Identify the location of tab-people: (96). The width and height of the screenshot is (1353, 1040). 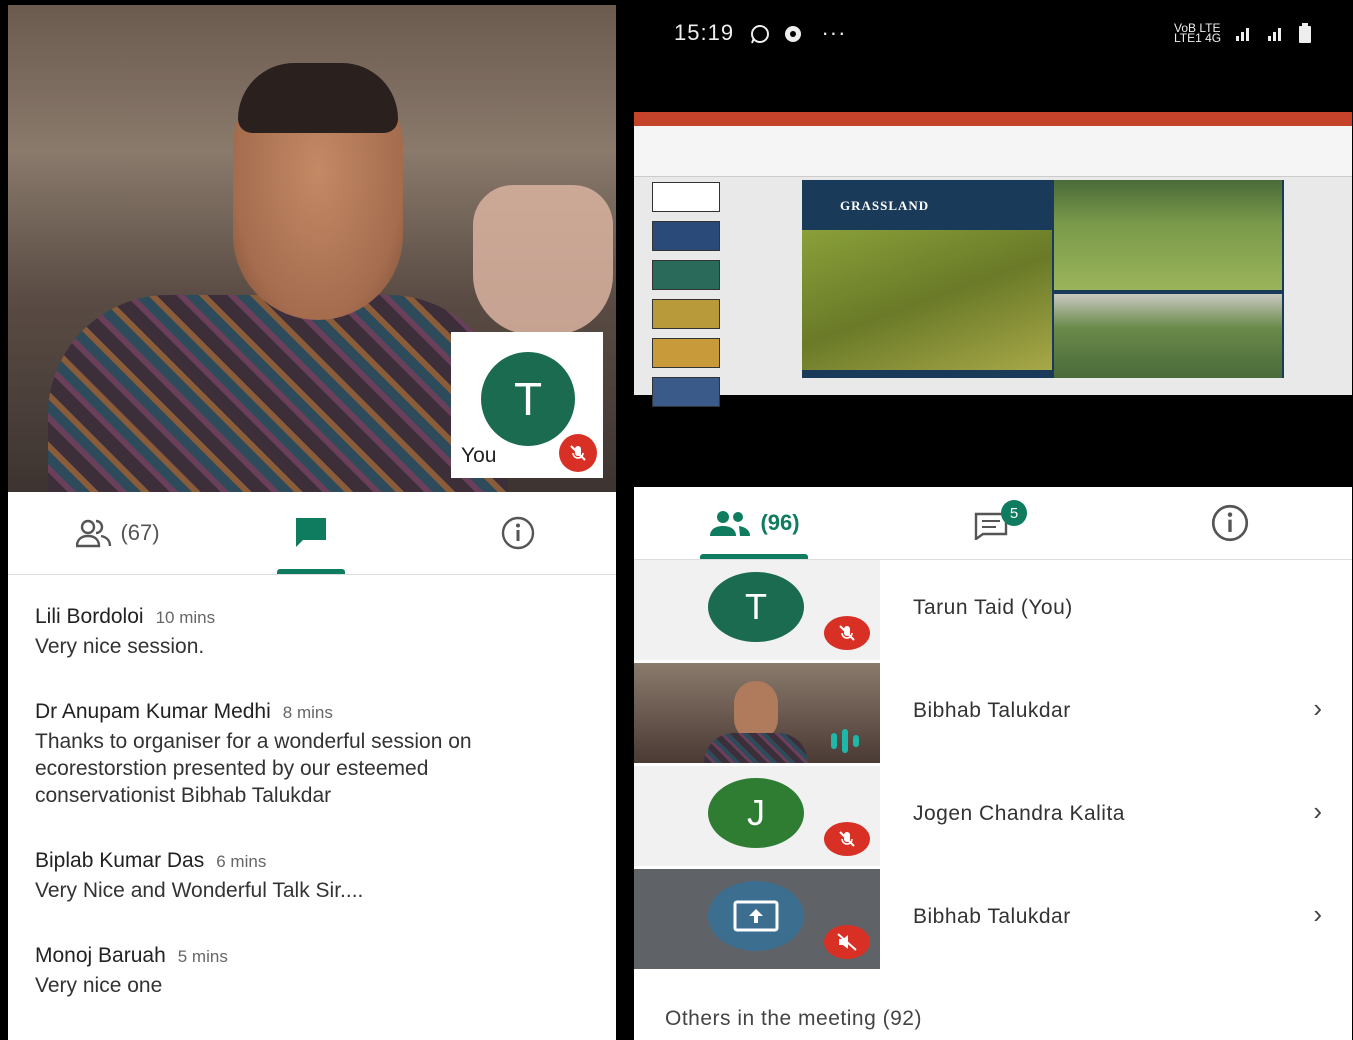
(754, 523).